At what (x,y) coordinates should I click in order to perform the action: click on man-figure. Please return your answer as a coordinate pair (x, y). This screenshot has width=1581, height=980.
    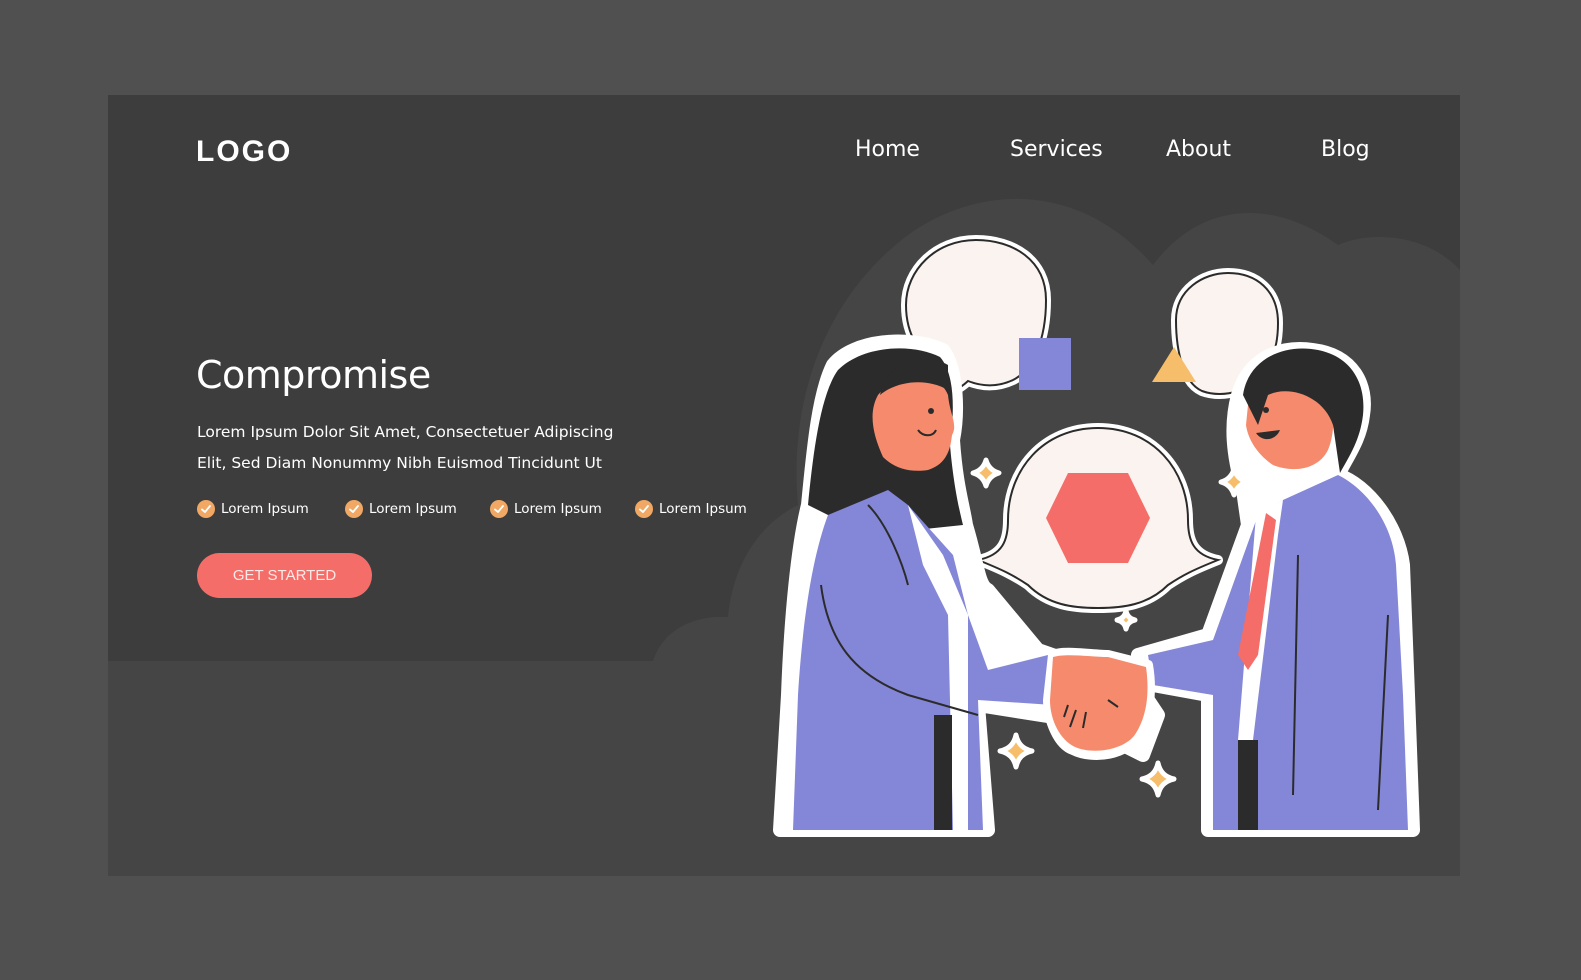
    Looking at the image, I should click on (1275, 589).